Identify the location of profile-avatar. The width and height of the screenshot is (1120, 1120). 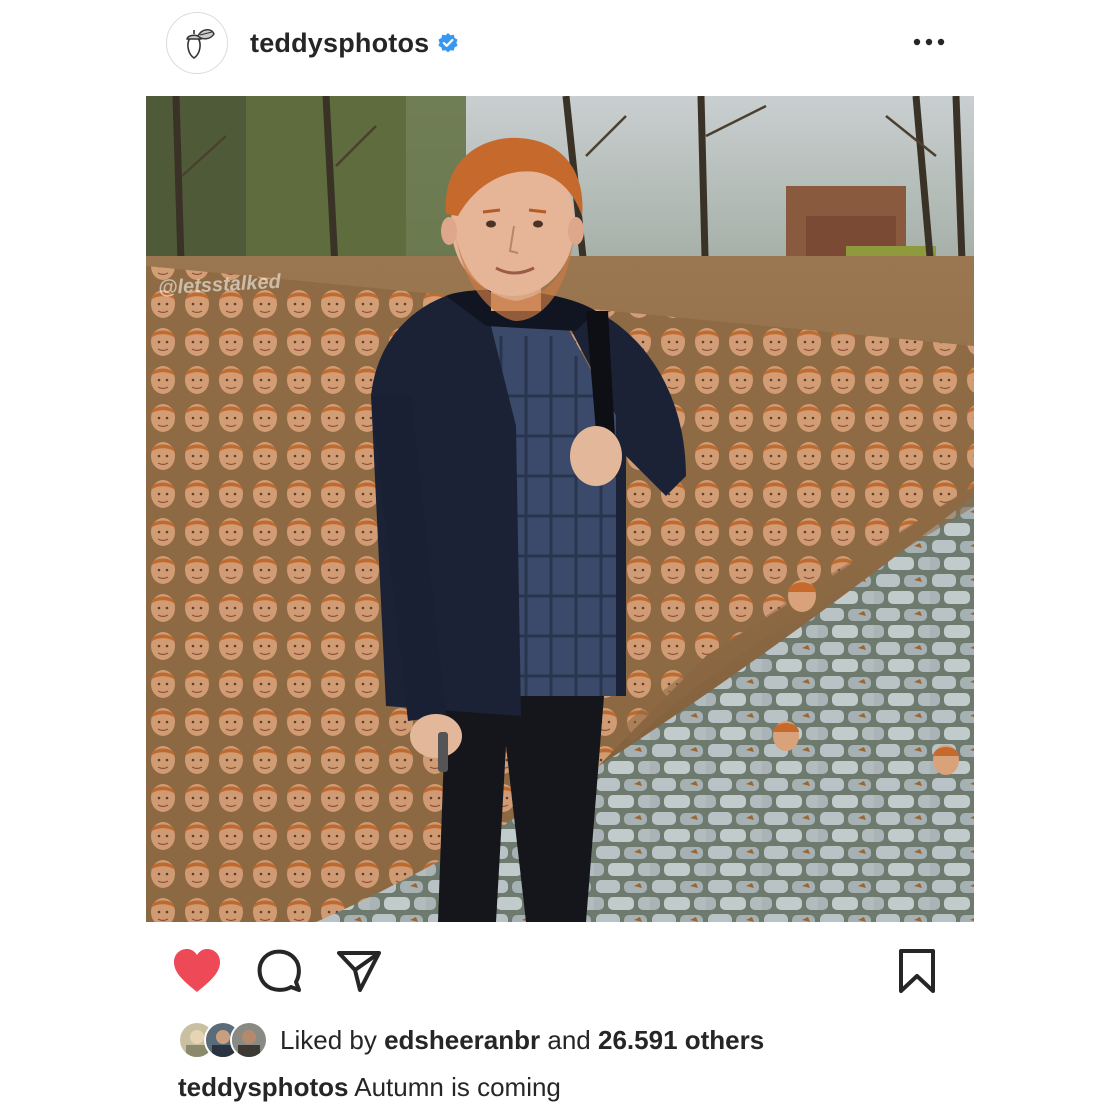
(197, 43).